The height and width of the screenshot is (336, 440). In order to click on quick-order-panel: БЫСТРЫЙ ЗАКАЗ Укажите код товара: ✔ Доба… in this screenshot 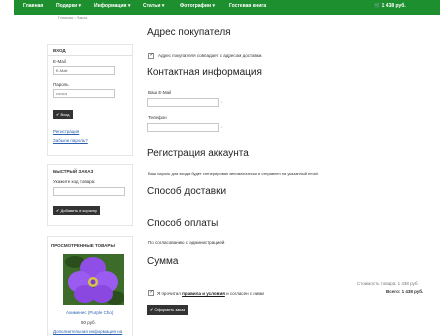, I will do `click(90, 195)`.